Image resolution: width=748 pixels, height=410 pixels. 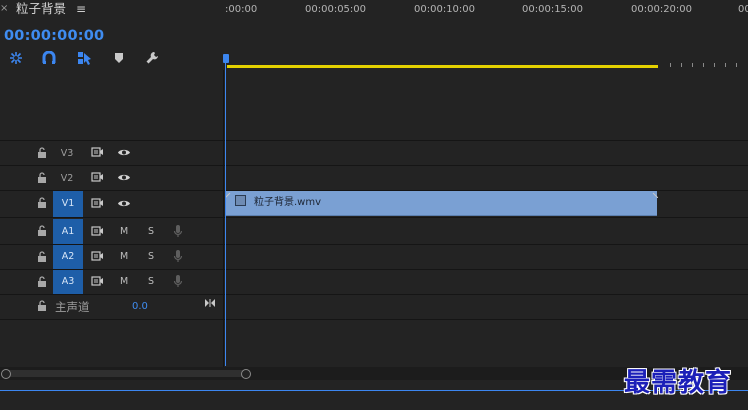 What do you see at coordinates (210, 304) in the screenshot?
I see `bowtie-icon` at bounding box center [210, 304].